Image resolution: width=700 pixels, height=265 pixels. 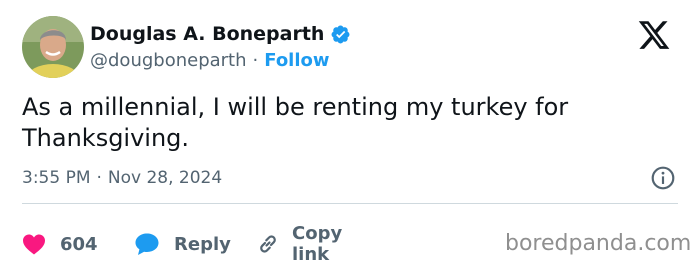 What do you see at coordinates (663, 178) in the screenshot?
I see `info-icon` at bounding box center [663, 178].